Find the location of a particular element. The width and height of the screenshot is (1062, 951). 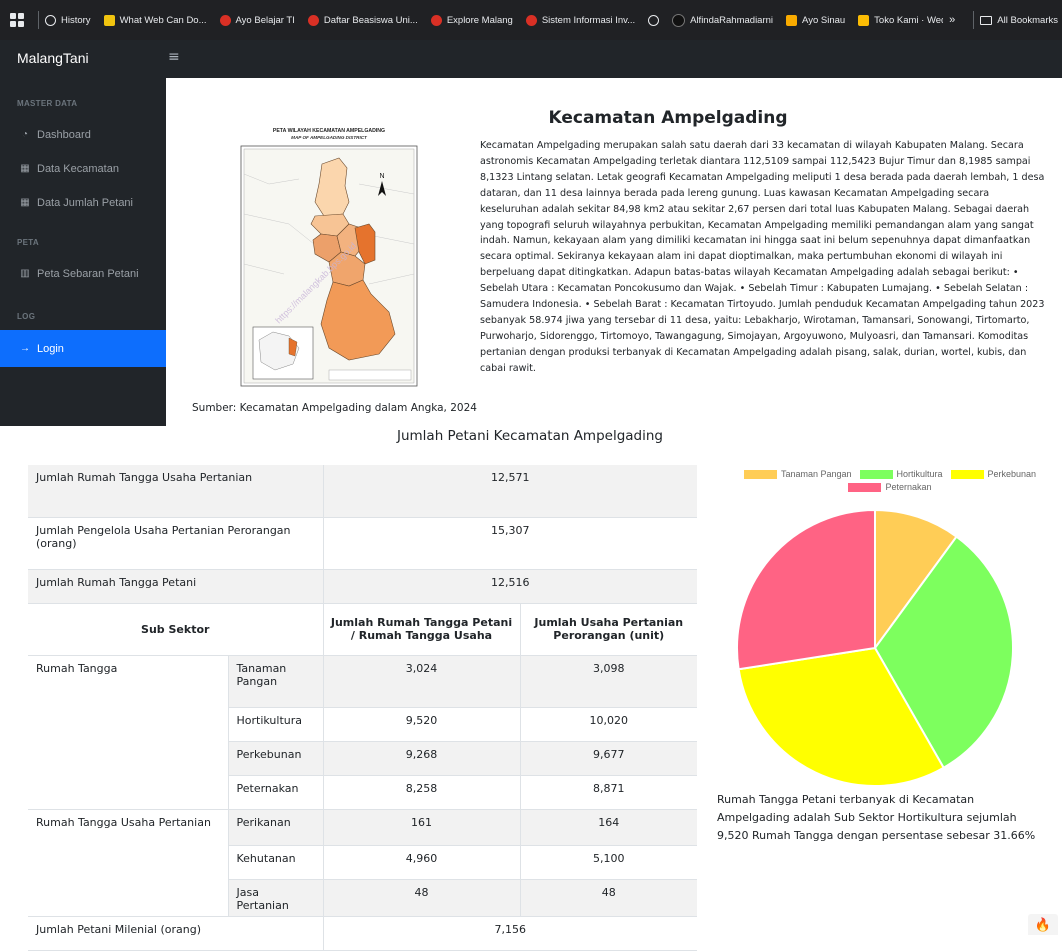

map-icon: ▥ is located at coordinates (25, 273).